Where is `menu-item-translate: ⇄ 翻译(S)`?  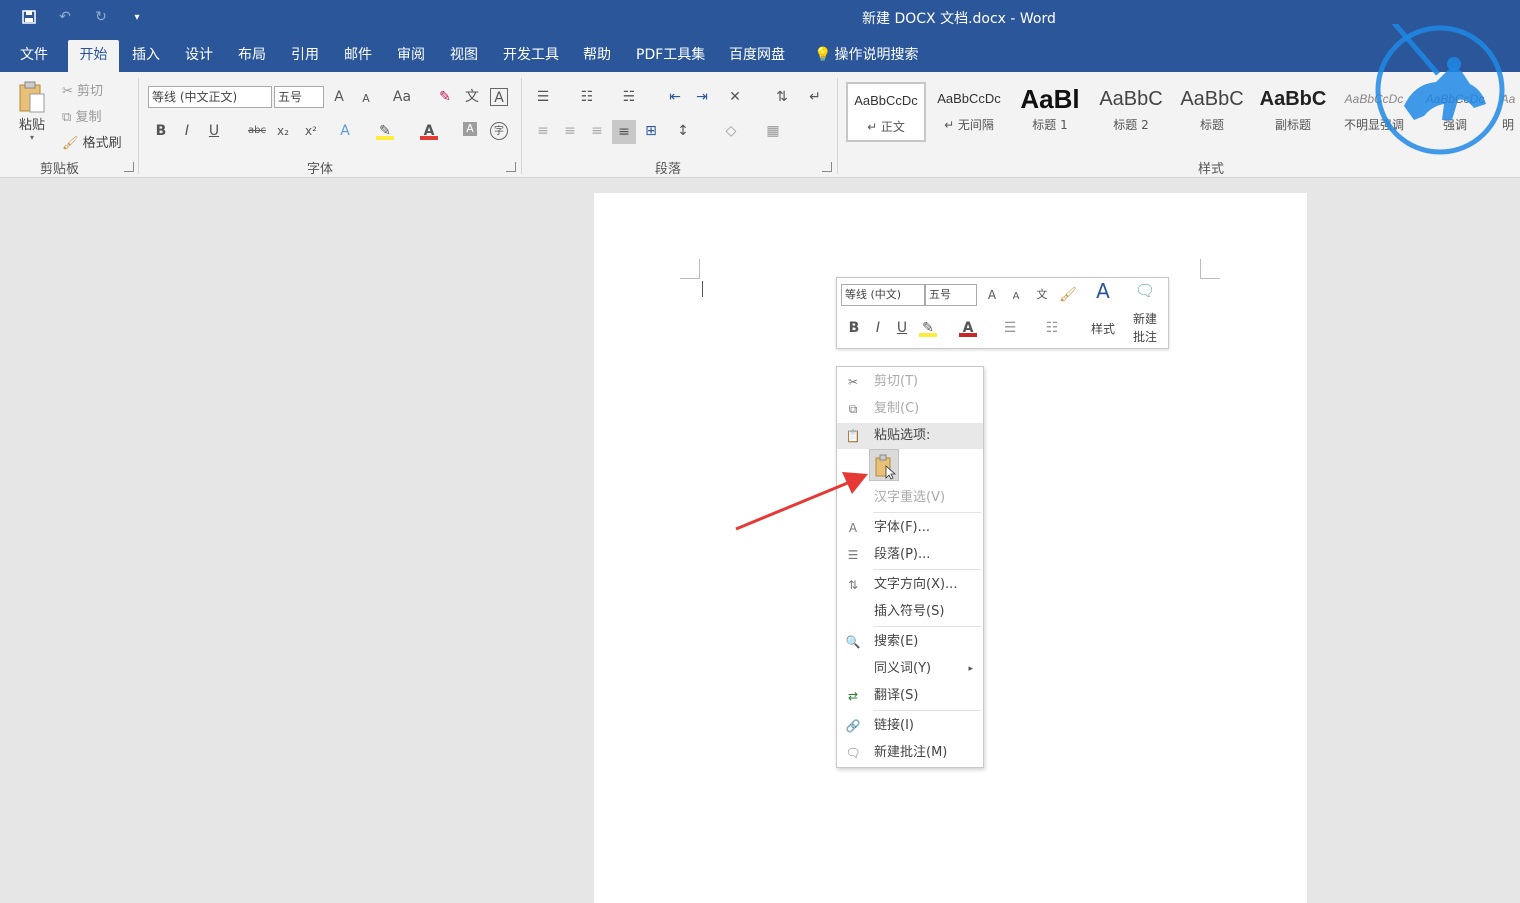 menu-item-translate: ⇄ 翻译(S) is located at coordinates (910, 696).